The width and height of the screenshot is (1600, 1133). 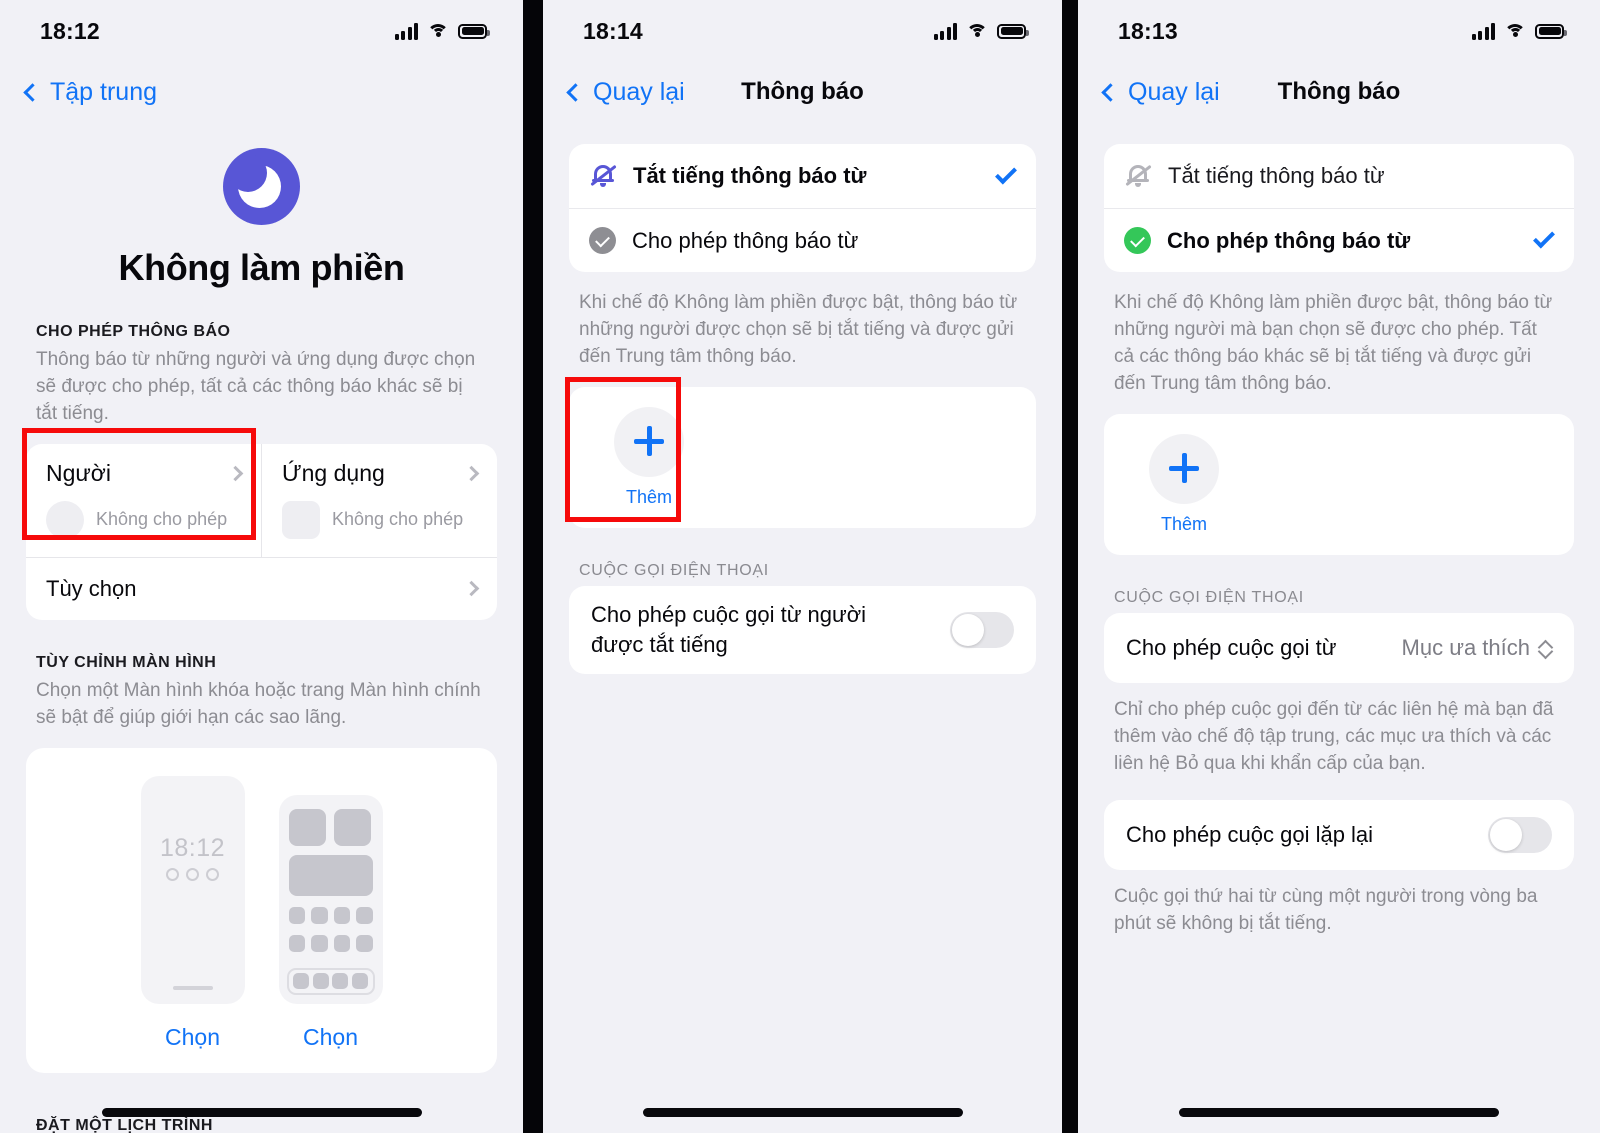 I want to click on lock-preview-dots, so click(x=193, y=874).